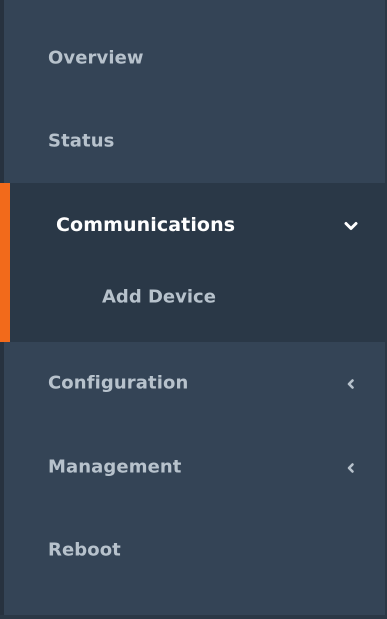 The width and height of the screenshot is (387, 619). I want to click on sidebar-item-communications: Communications, so click(193, 225).